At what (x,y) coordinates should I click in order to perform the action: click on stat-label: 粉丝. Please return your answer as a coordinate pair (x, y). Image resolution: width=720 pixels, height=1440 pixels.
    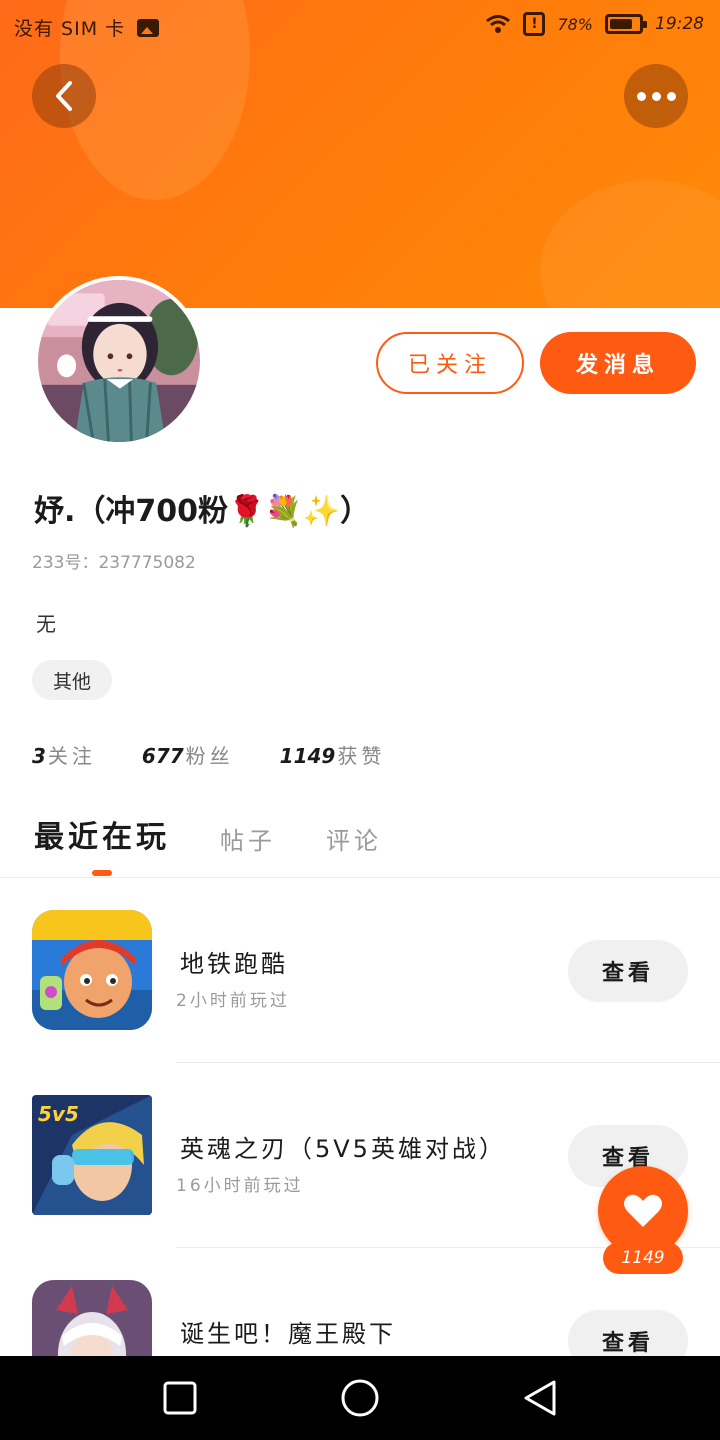
    Looking at the image, I should click on (209, 756).